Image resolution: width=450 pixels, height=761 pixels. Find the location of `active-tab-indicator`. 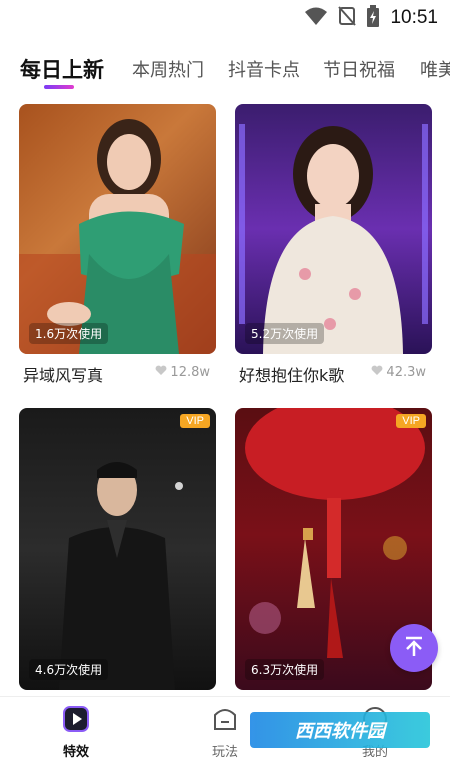

active-tab-indicator is located at coordinates (59, 87).